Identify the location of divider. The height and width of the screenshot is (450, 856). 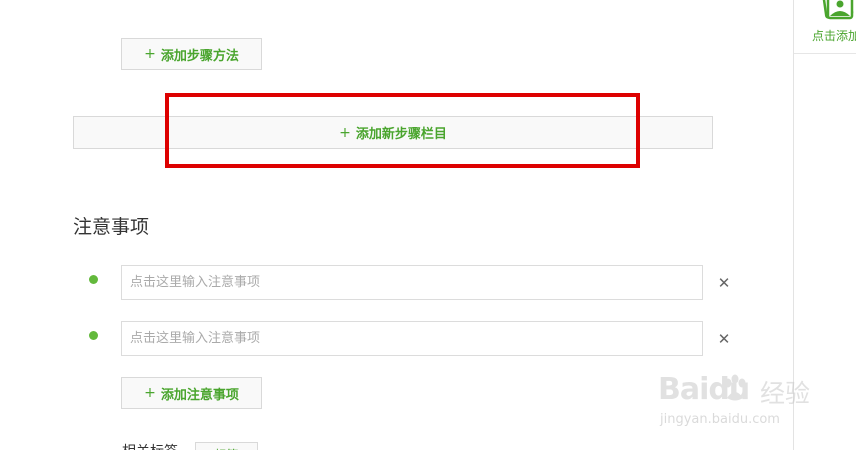
(825, 53).